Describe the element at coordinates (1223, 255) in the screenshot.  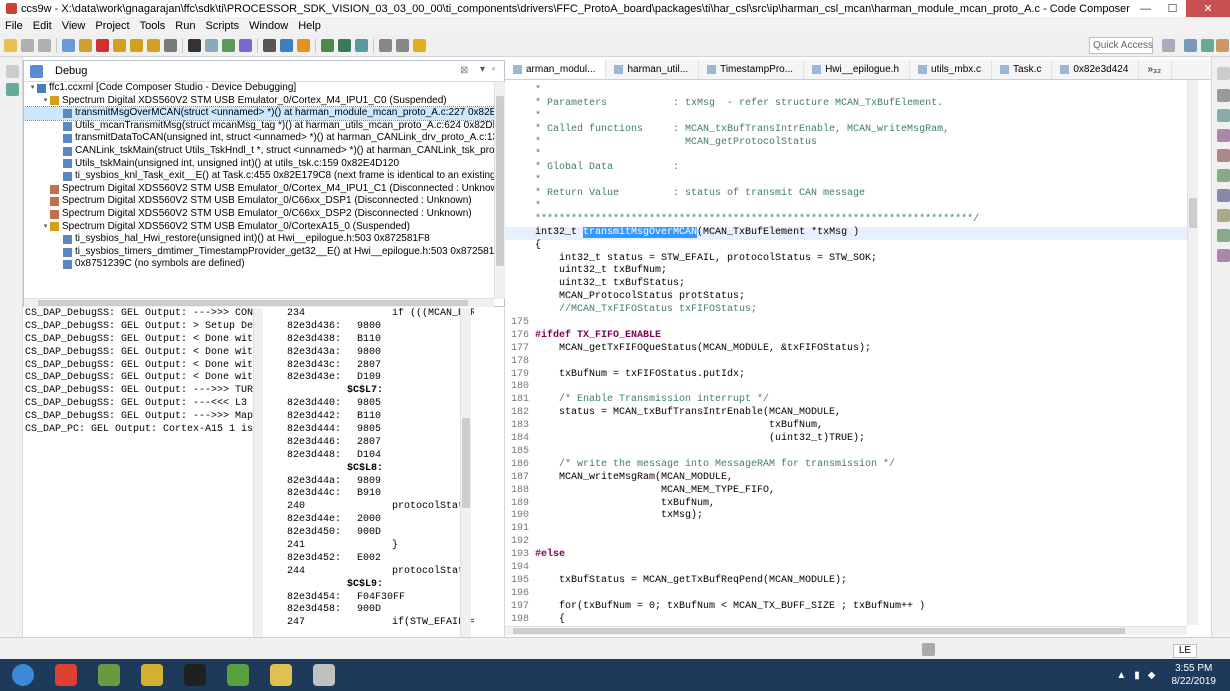
I see `graph-icon` at that location.